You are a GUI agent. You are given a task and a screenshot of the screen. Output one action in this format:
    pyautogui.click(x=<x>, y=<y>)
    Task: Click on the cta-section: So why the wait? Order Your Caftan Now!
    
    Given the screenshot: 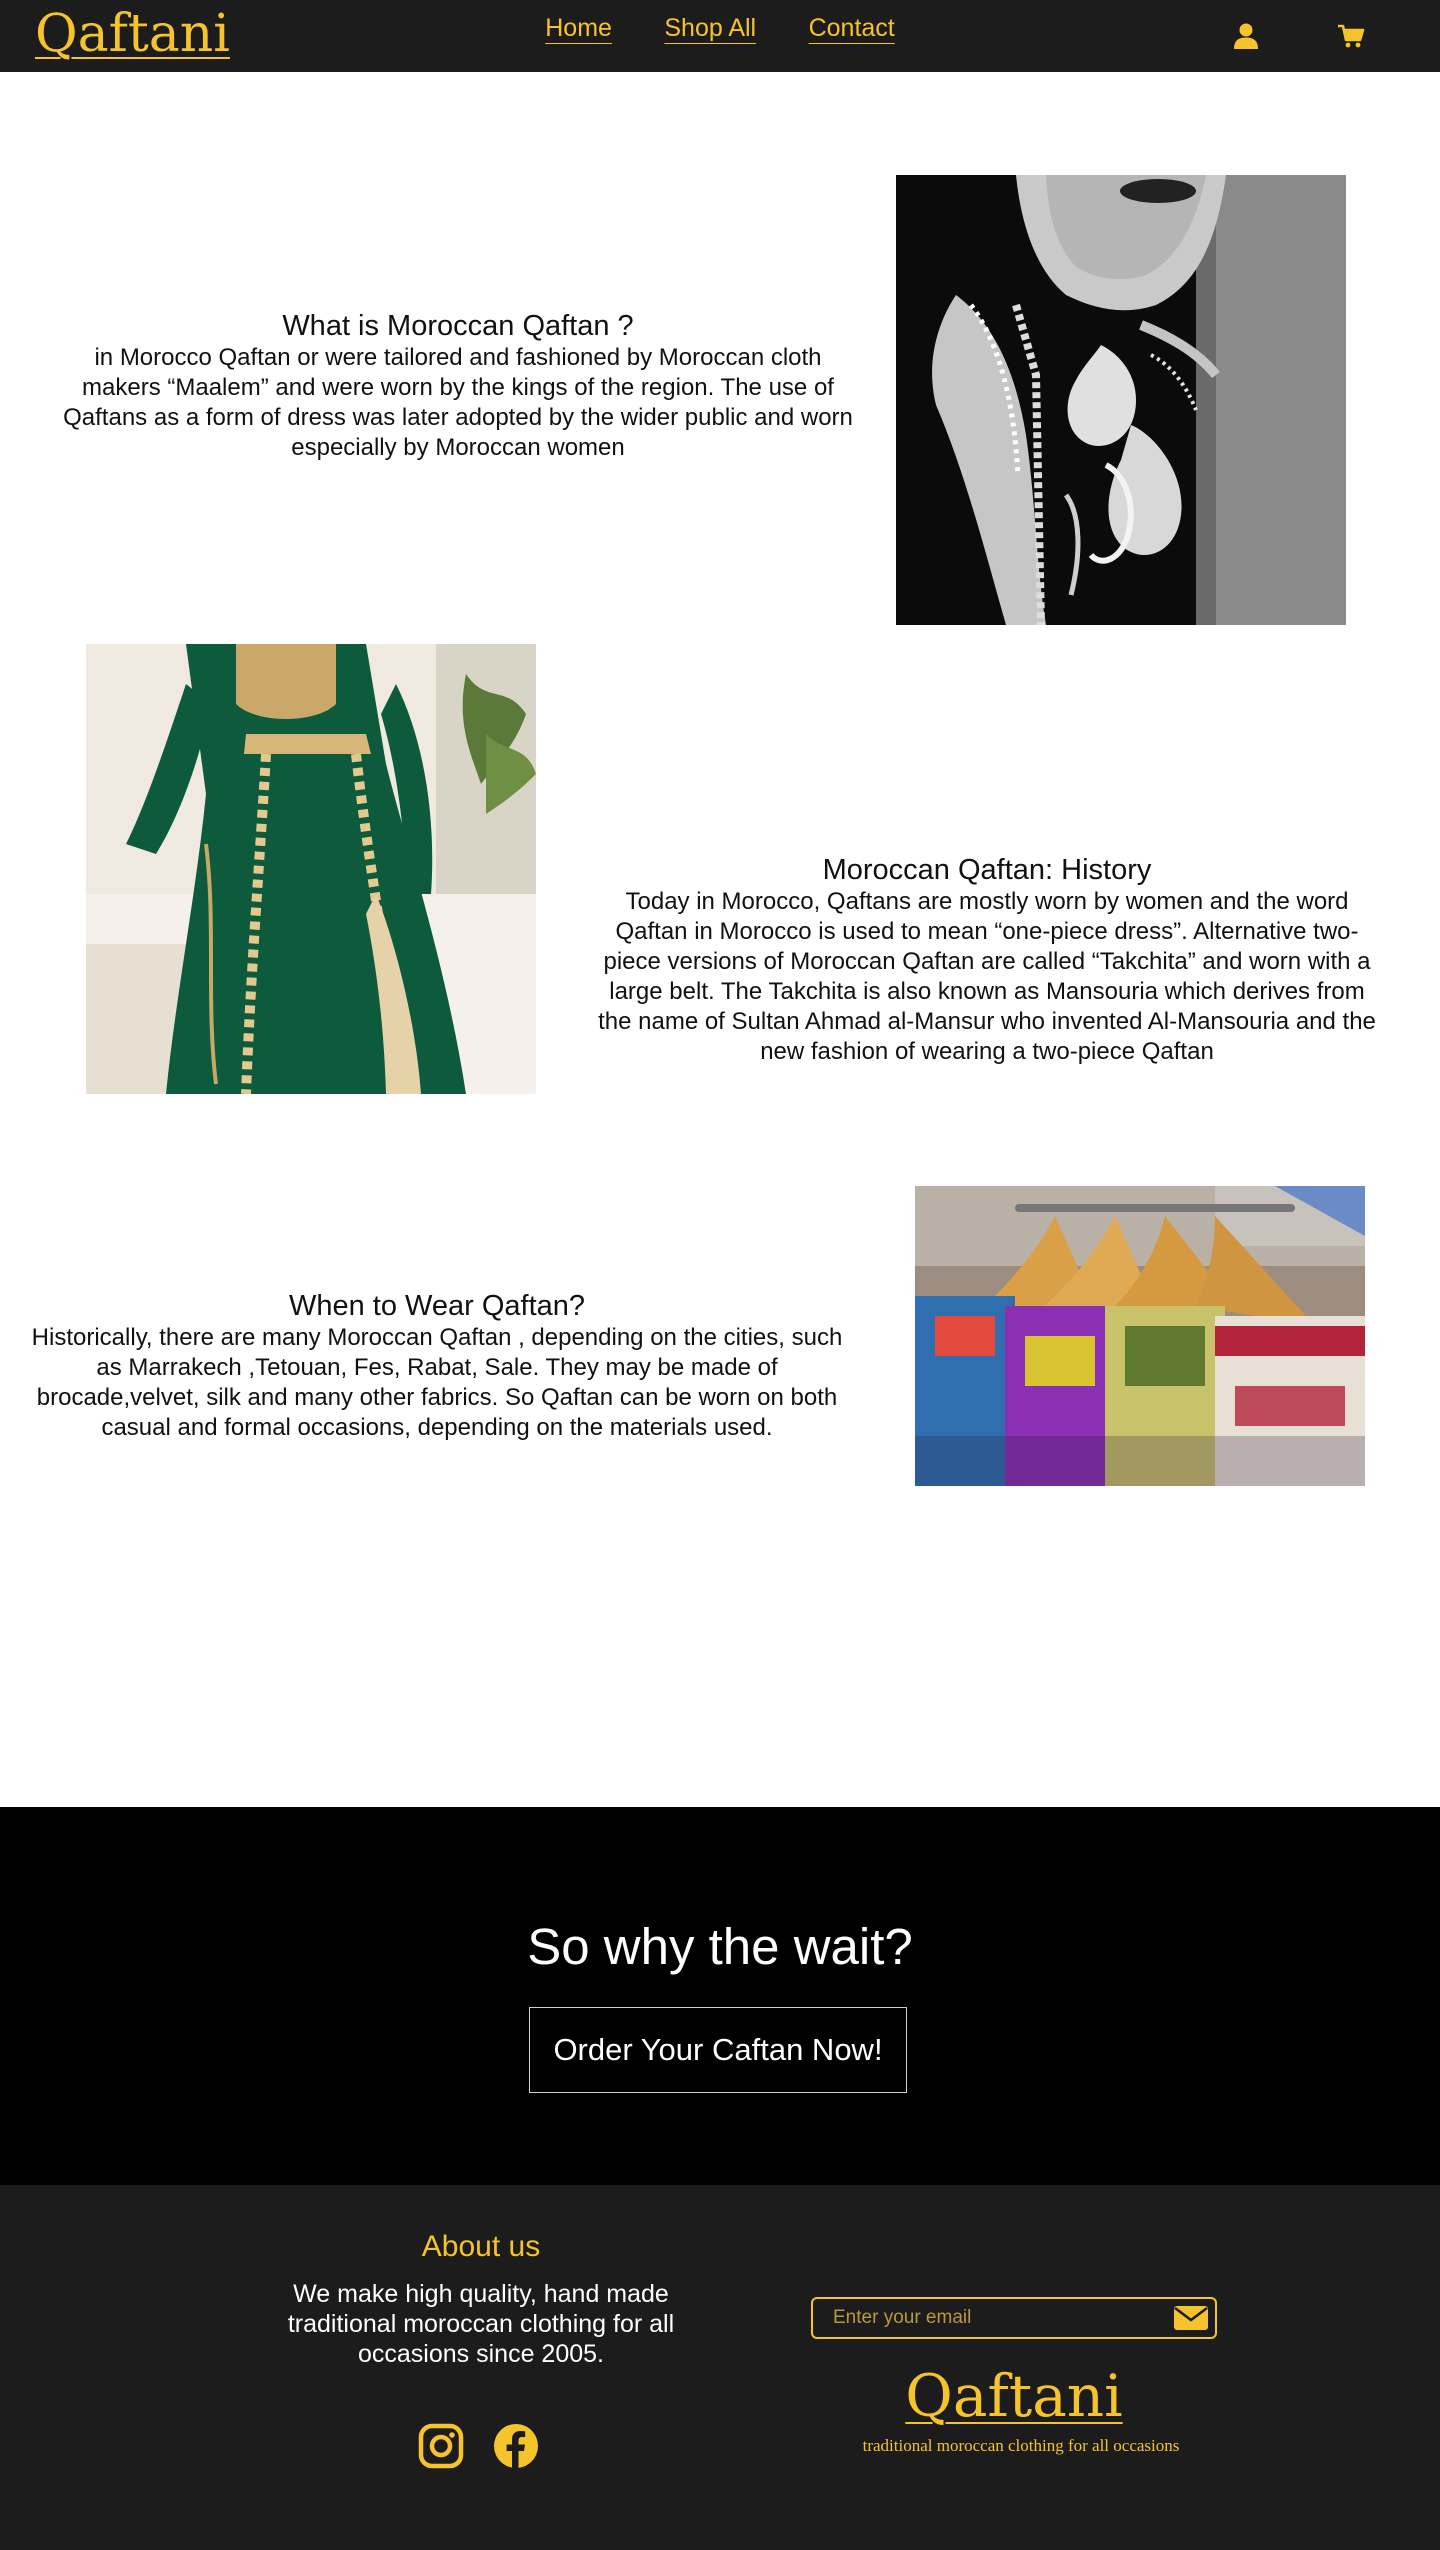 What is the action you would take?
    pyautogui.click(x=720, y=1996)
    